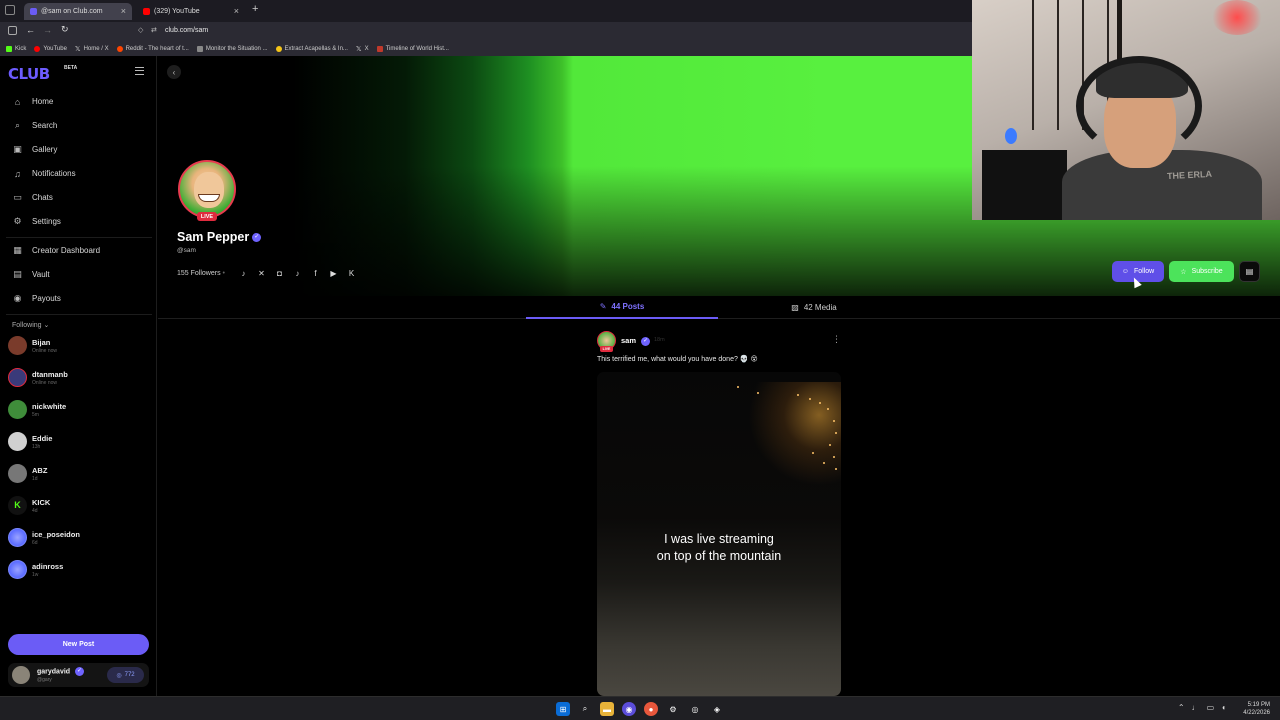 The image size is (1280, 720). What do you see at coordinates (1139, 106) in the screenshot?
I see `headset` at bounding box center [1139, 106].